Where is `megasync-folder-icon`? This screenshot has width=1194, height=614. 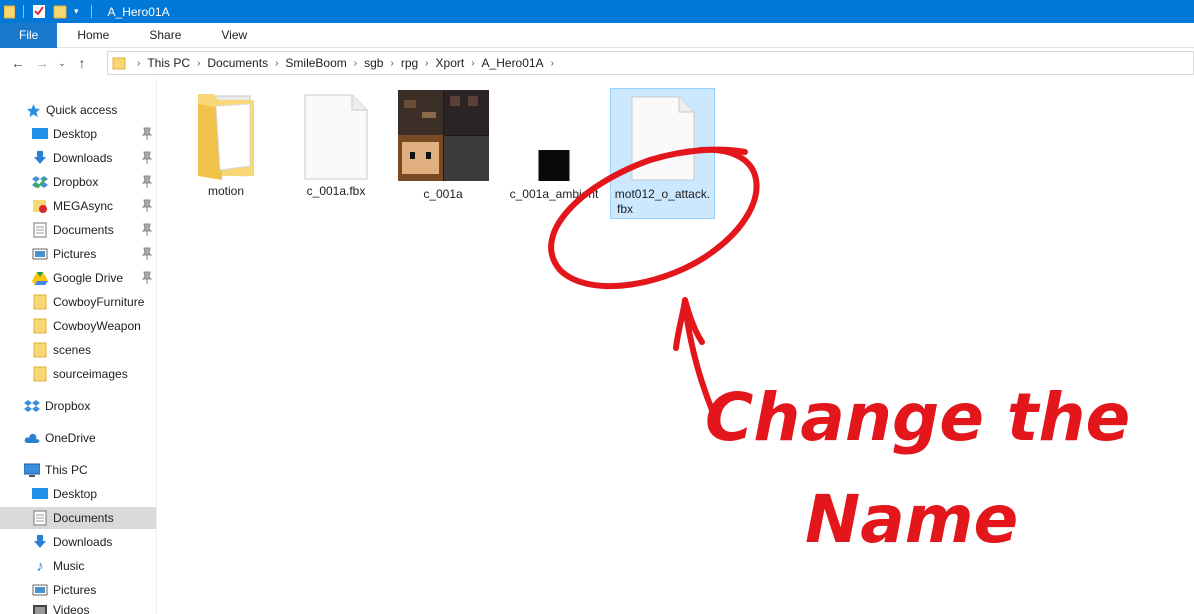 megasync-folder-icon is located at coordinates (40, 206).